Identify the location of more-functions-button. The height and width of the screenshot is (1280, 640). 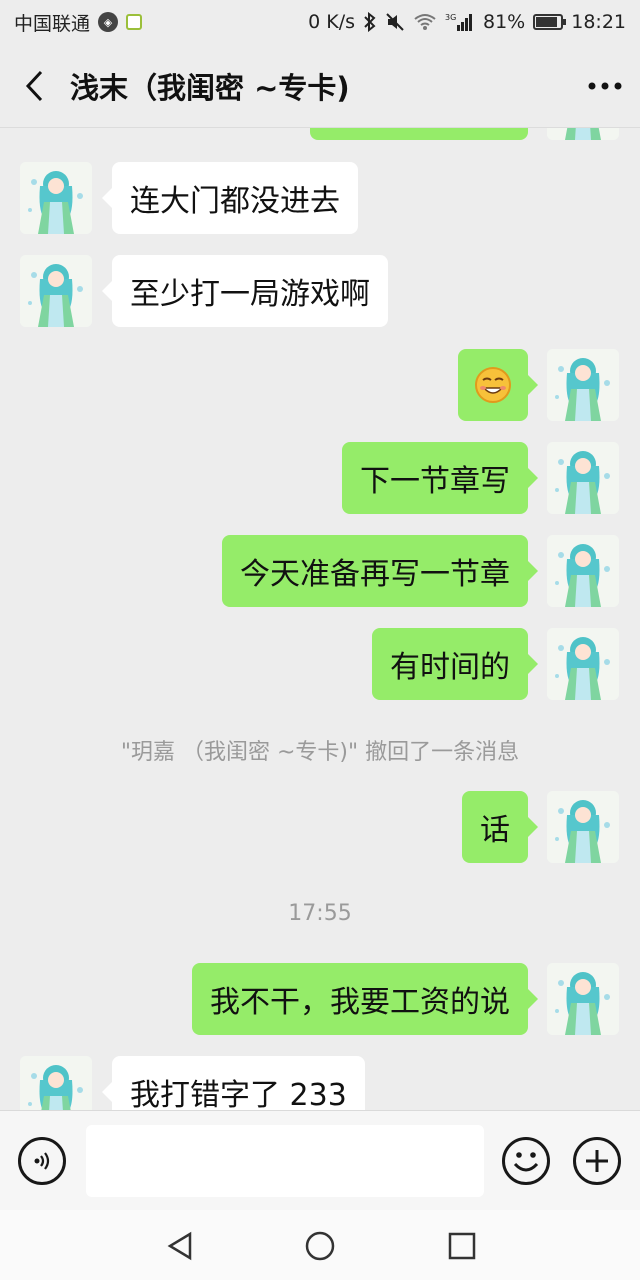
(597, 1161).